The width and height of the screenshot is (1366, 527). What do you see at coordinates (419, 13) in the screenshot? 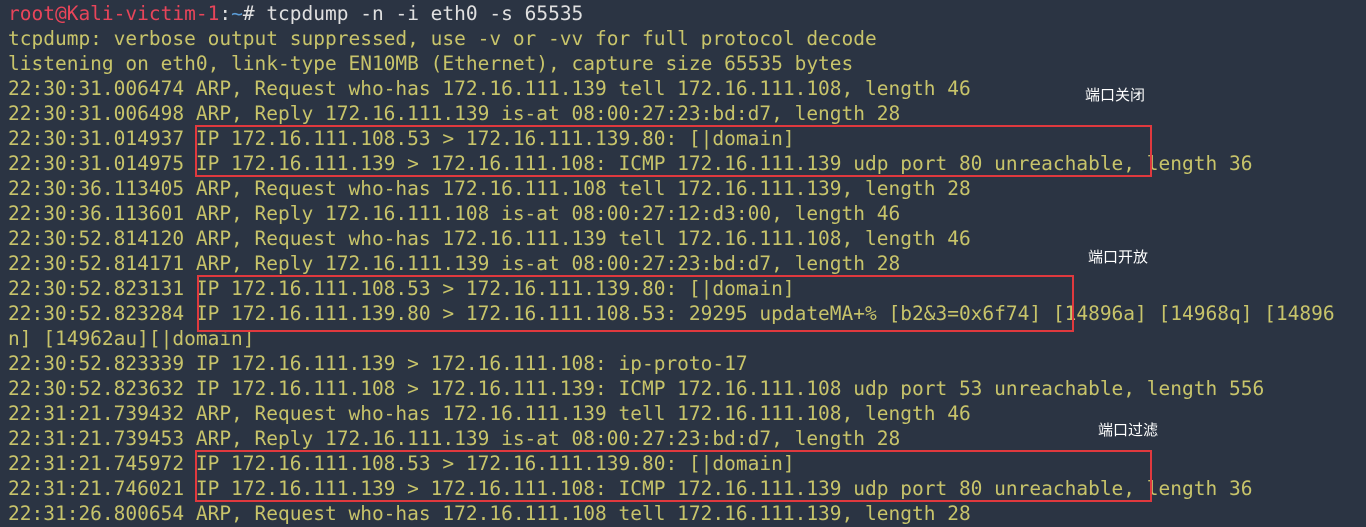
I see `command-text: tcpdump -n -i eth0 -s 65535` at bounding box center [419, 13].